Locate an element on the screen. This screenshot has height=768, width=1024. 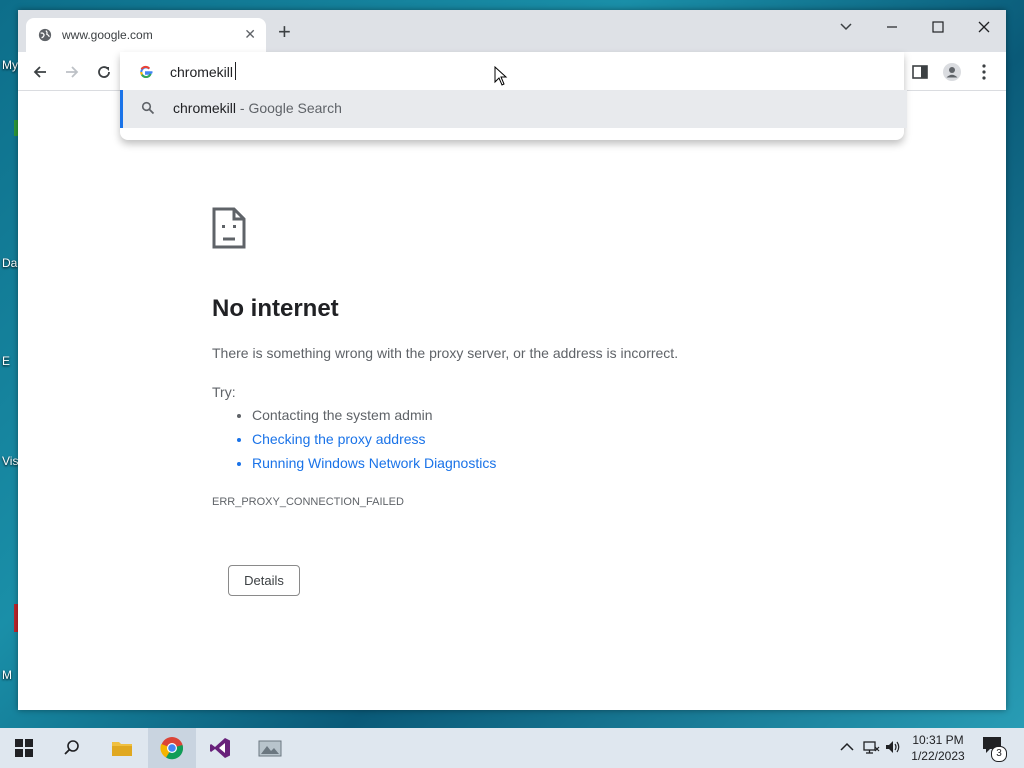
search-button is located at coordinates (72, 748).